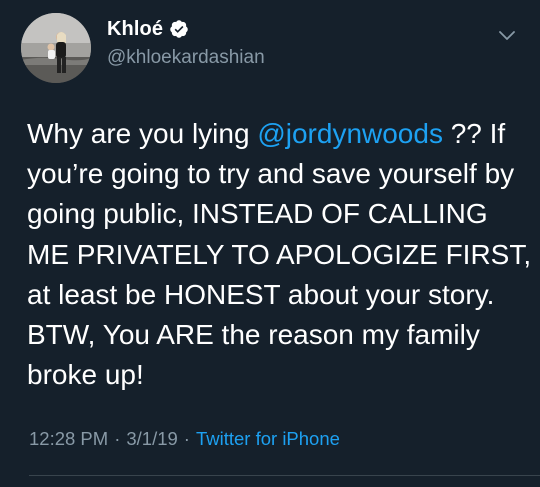 This screenshot has height=487, width=540. Describe the element at coordinates (277, 375) in the screenshot. I see `tweet-text-line: broke up!` at that location.